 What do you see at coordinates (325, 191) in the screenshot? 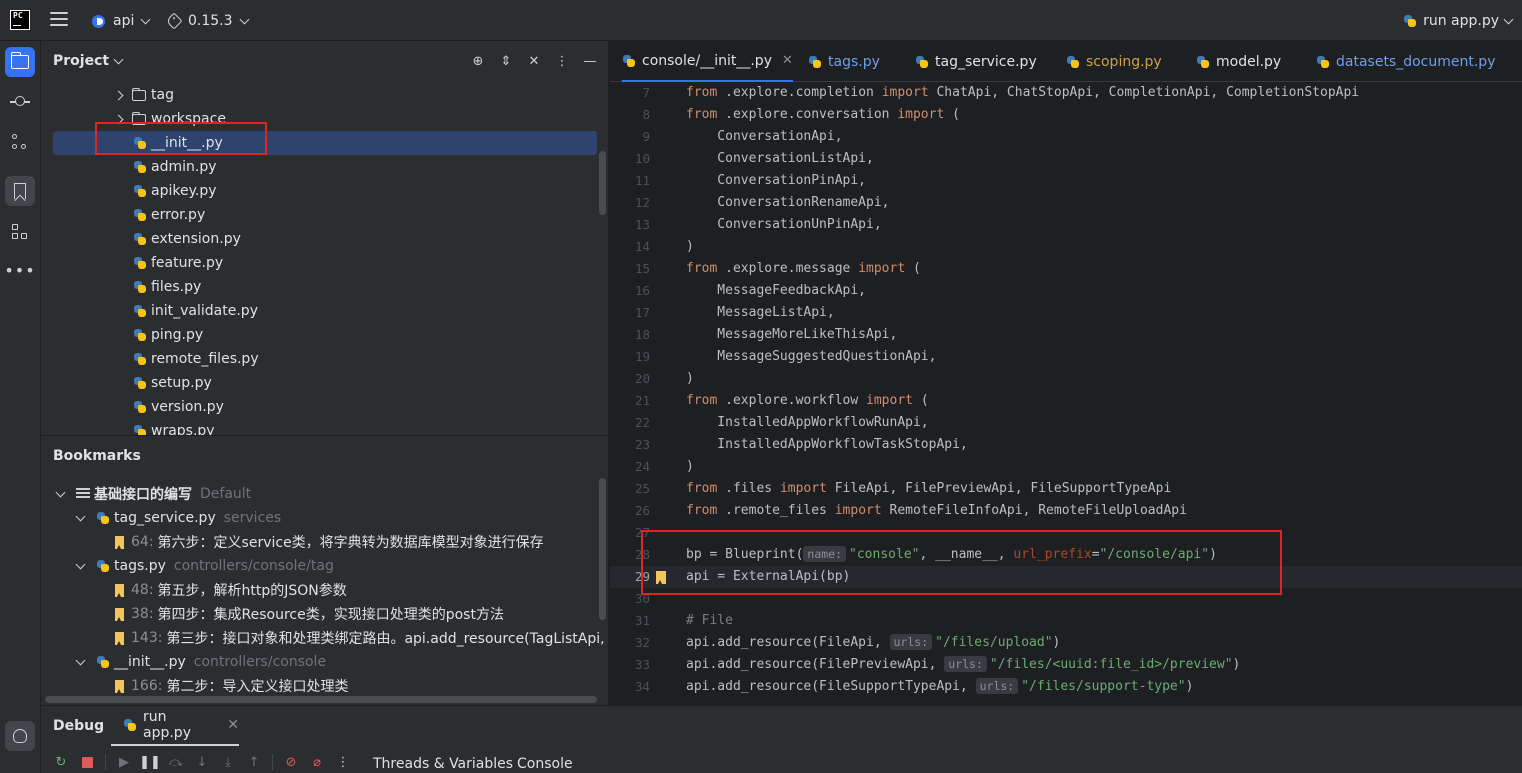
I see `tree-item-file: apikey.py` at bounding box center [325, 191].